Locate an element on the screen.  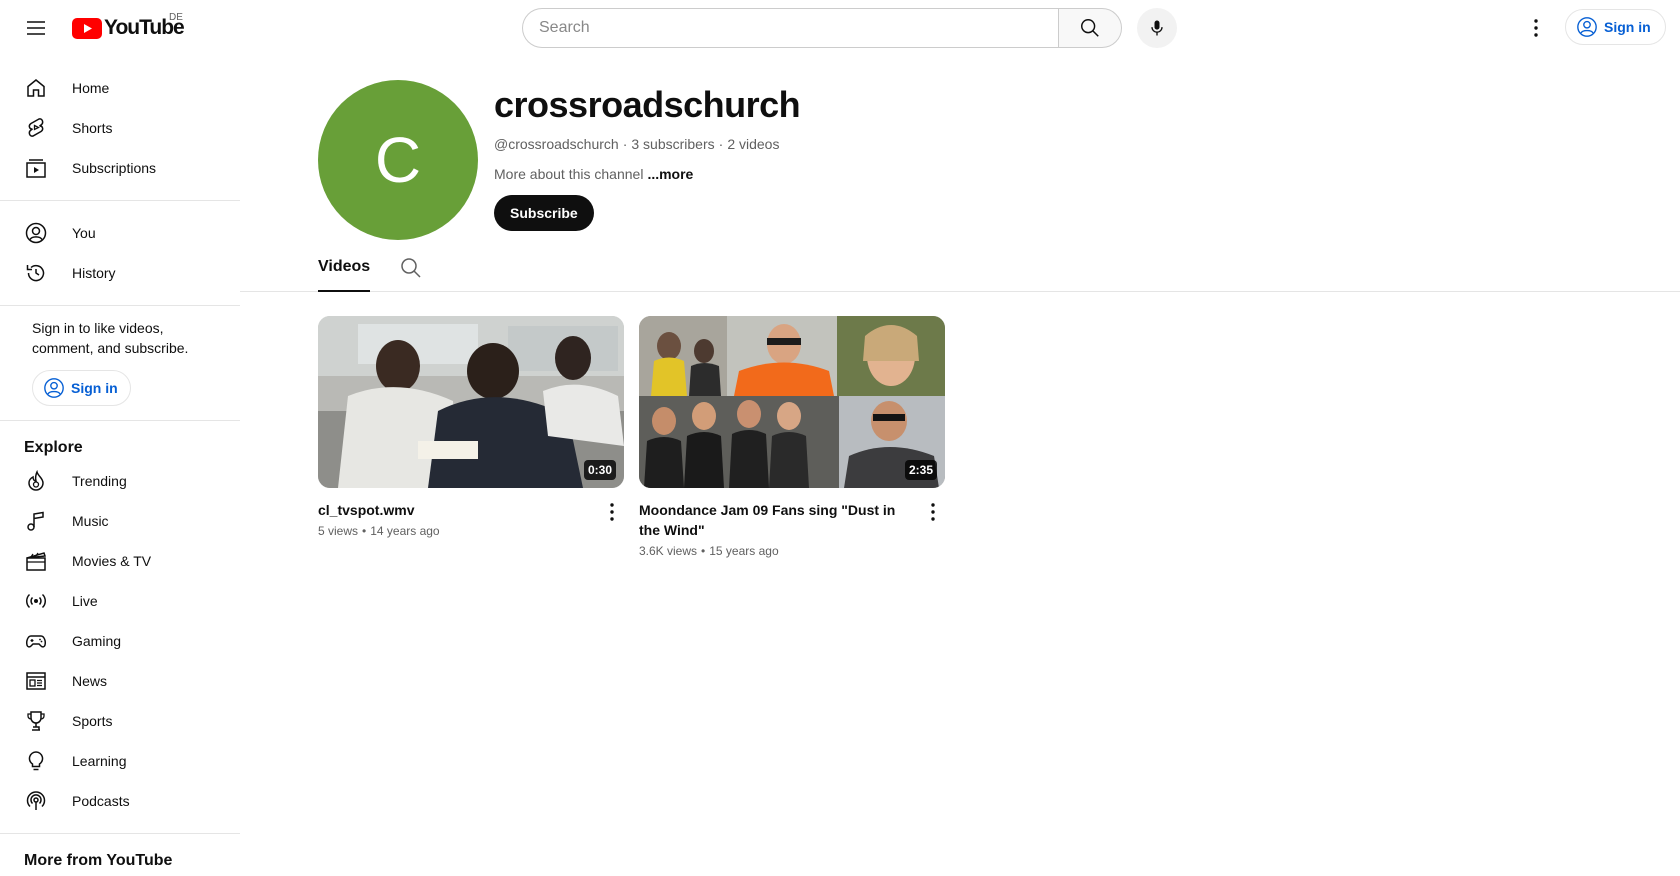
sidebar-item-movies: Movies & TV is located at coordinates (120, 561).